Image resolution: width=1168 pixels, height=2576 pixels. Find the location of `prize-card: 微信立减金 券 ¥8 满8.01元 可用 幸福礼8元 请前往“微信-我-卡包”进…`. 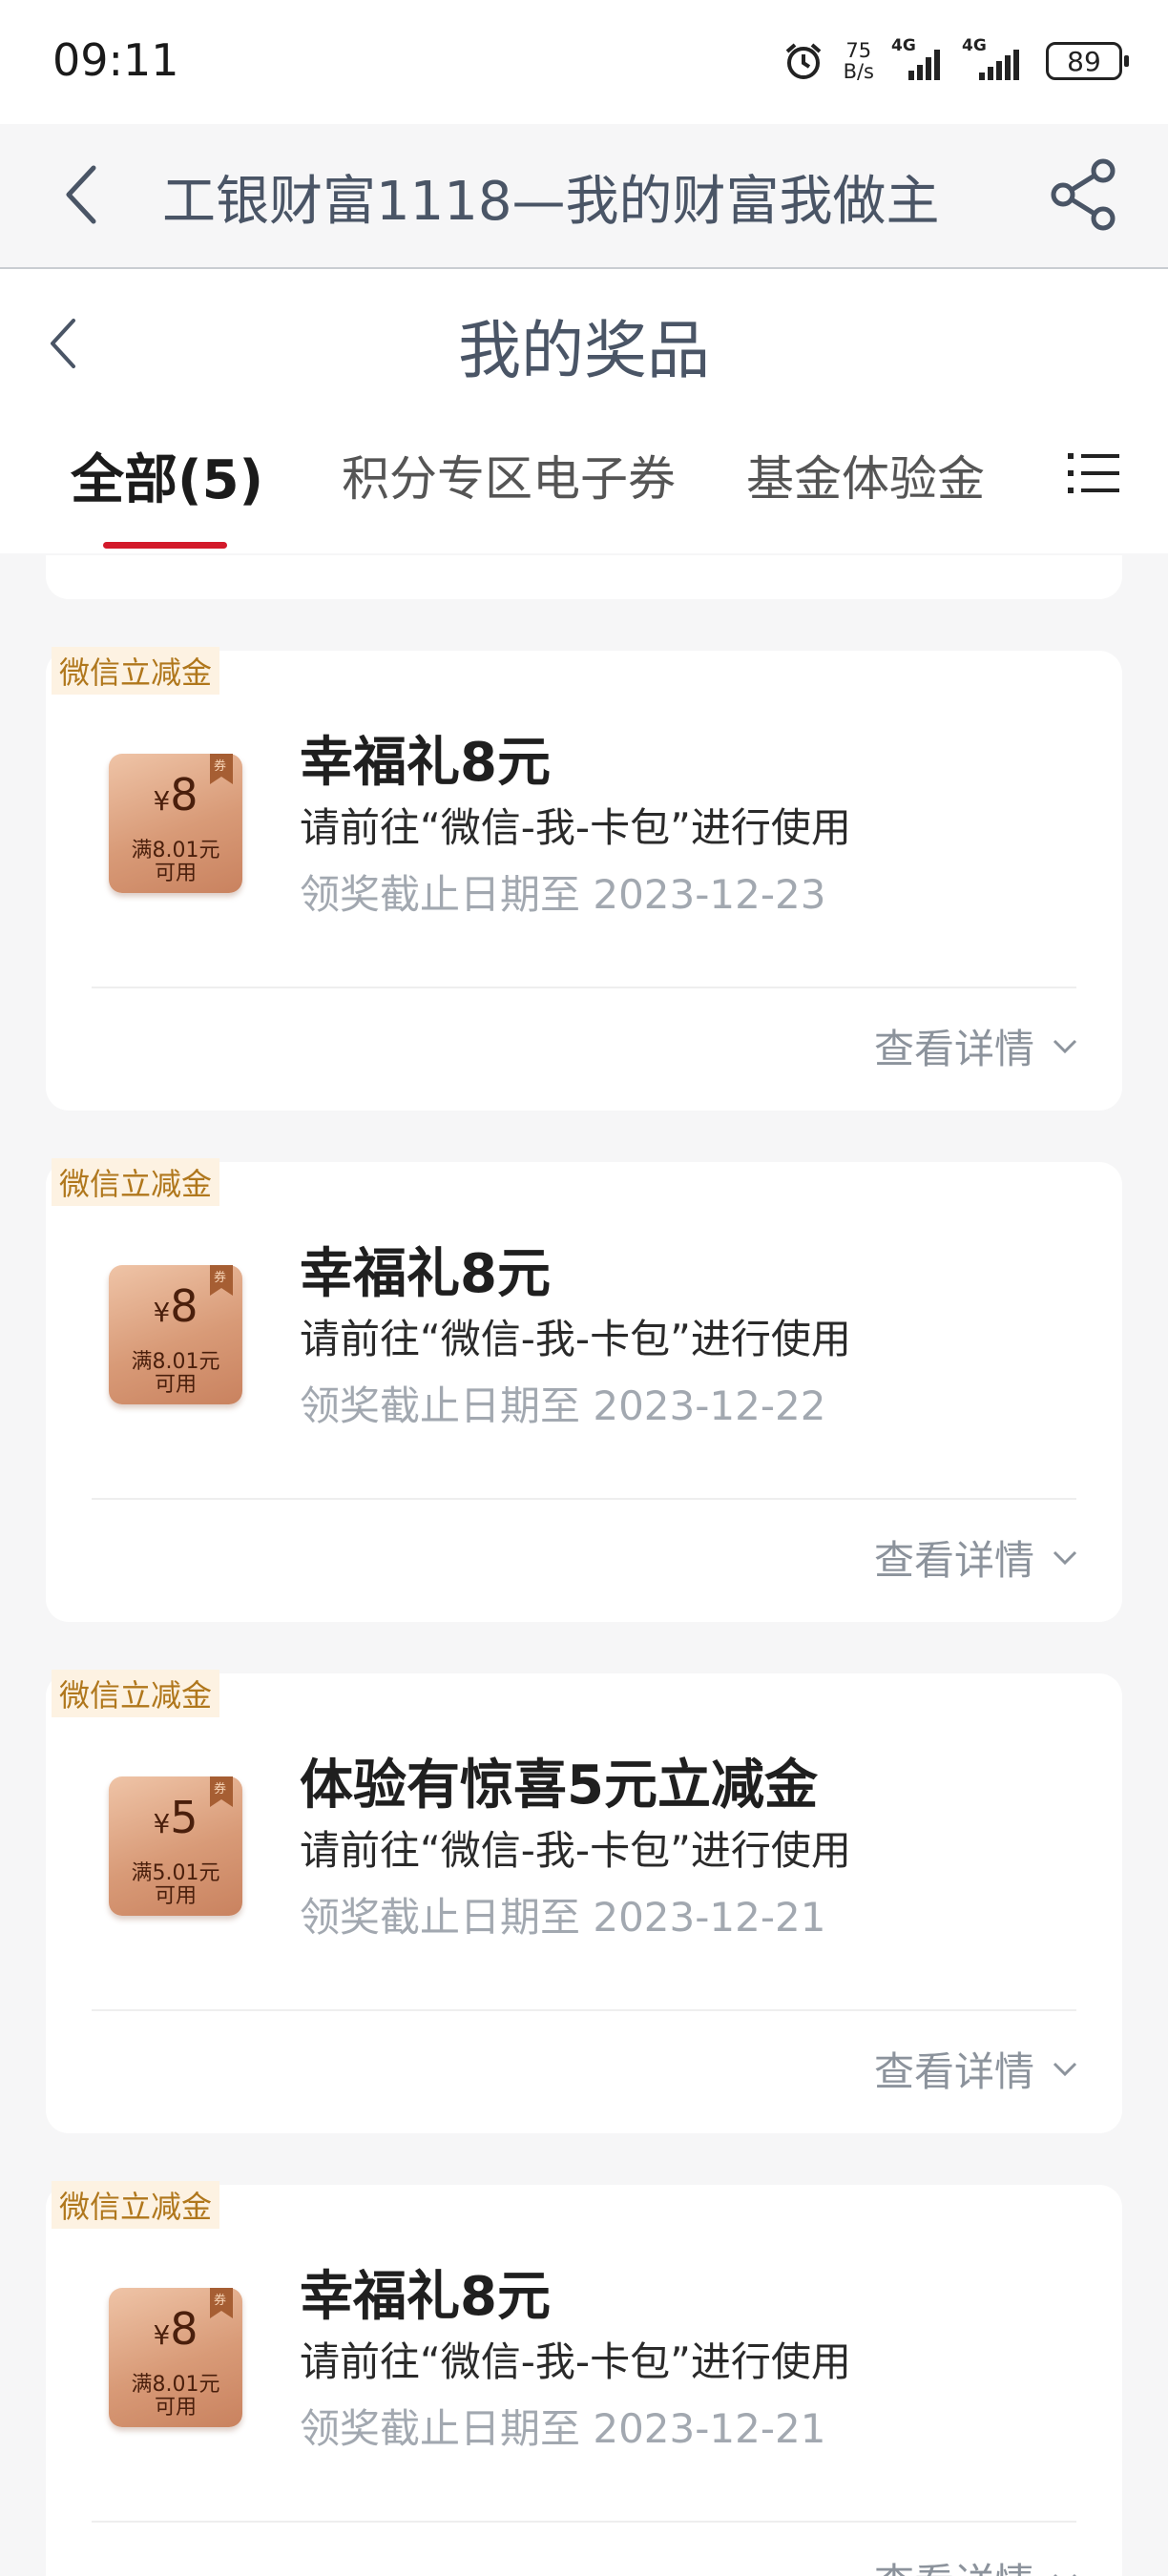

prize-card: 微信立减金 券 ¥8 满8.01元 可用 幸福礼8元 请前往“微信-我-卡包”进… is located at coordinates (584, 2378).